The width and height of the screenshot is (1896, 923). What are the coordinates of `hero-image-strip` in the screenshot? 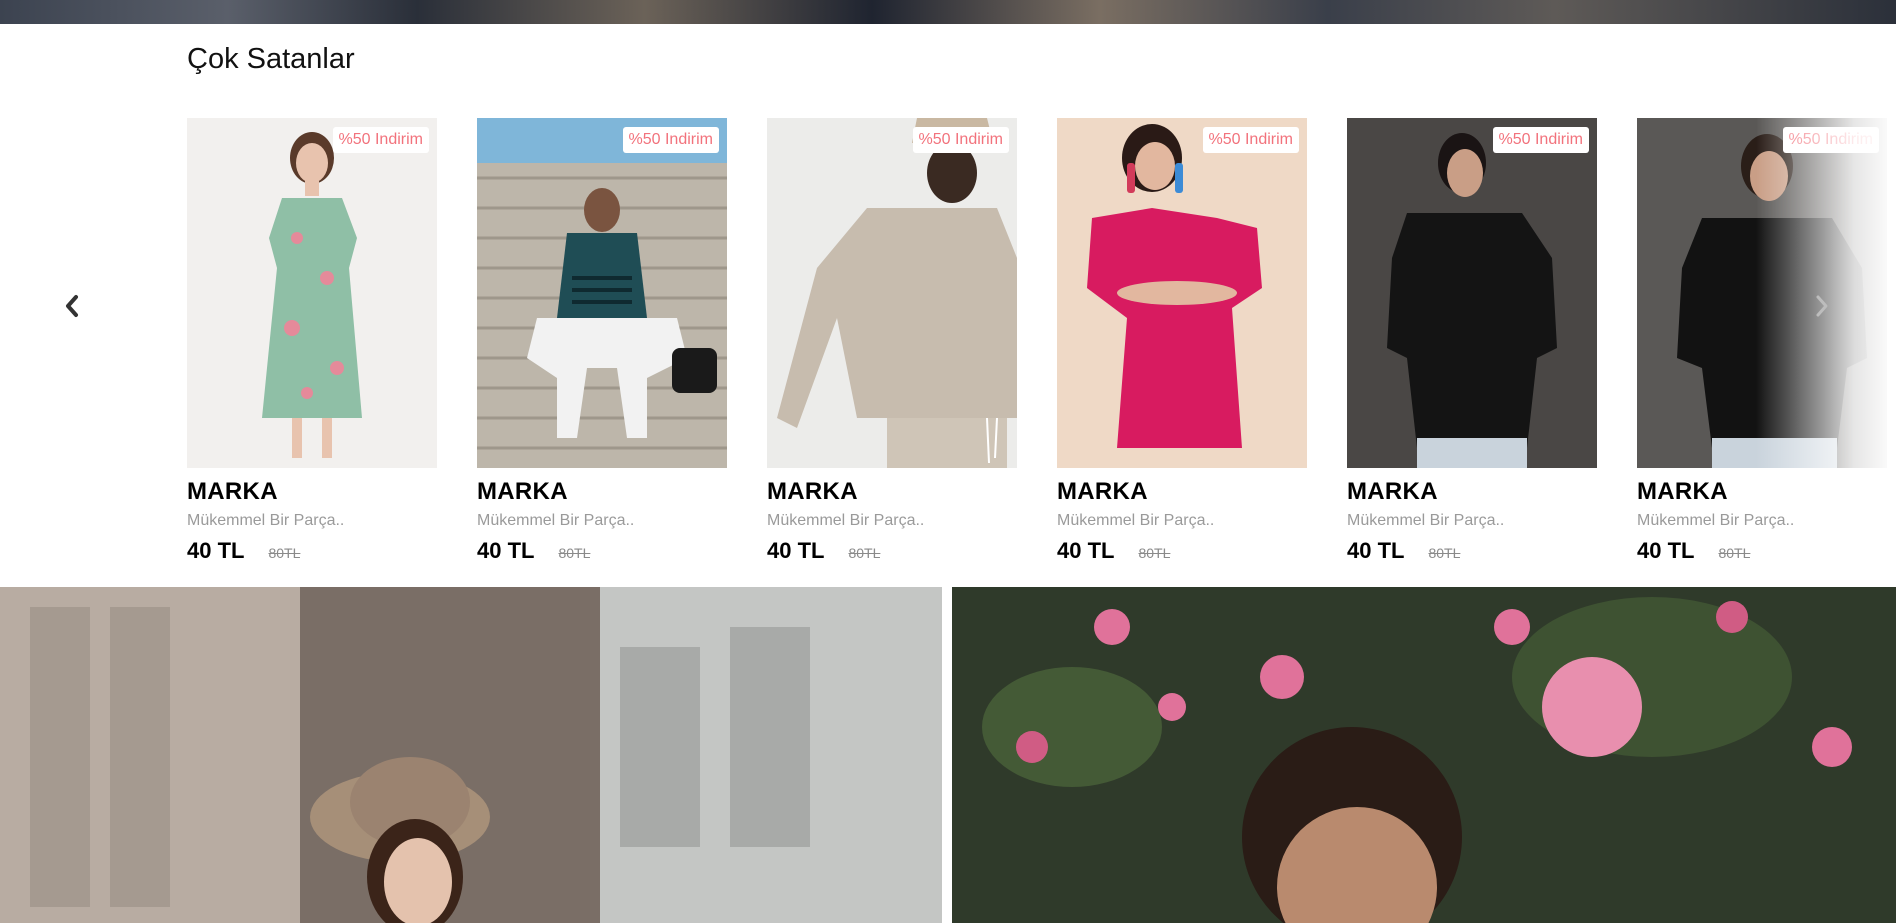 It's located at (948, 12).